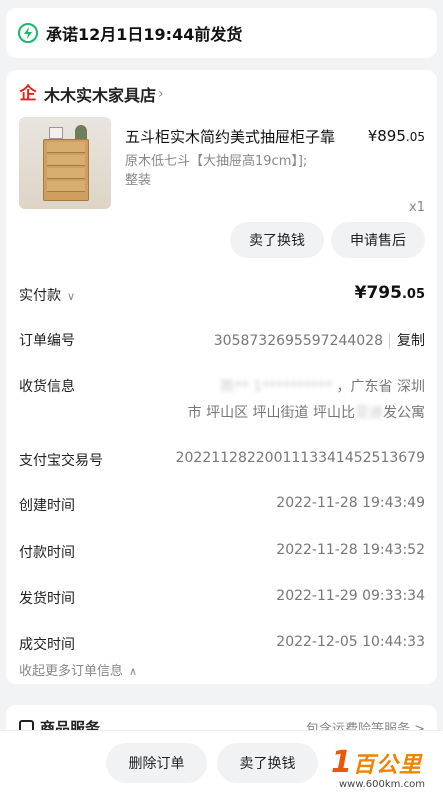 The height and width of the screenshot is (800, 443). I want to click on chevron-right-icon: ›, so click(161, 94).